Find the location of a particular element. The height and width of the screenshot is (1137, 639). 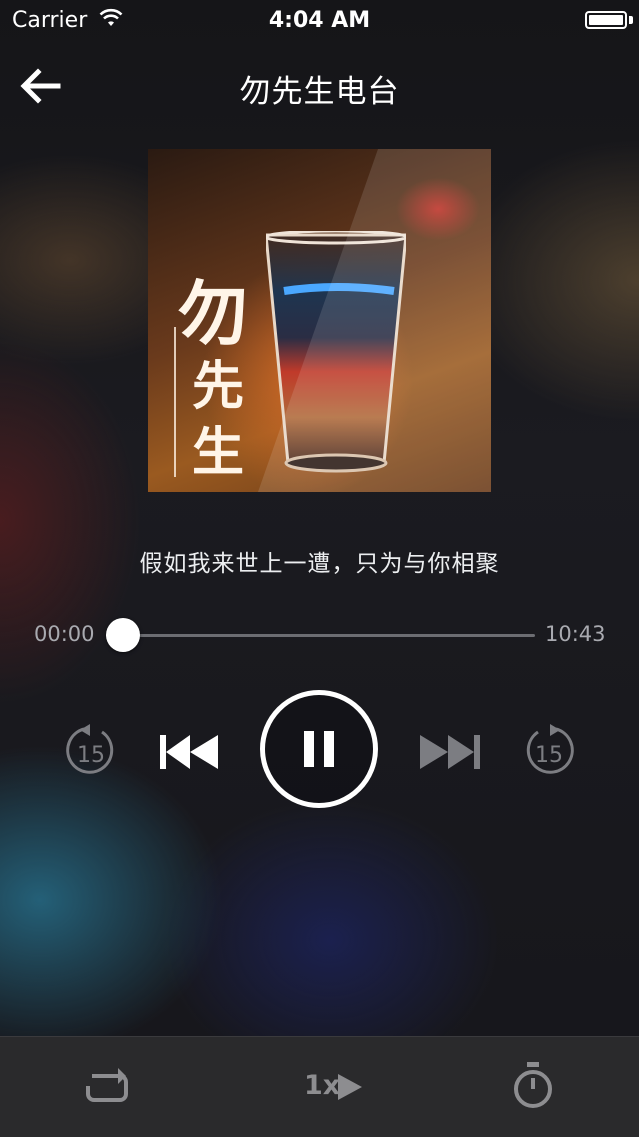

pause-button is located at coordinates (319, 749).